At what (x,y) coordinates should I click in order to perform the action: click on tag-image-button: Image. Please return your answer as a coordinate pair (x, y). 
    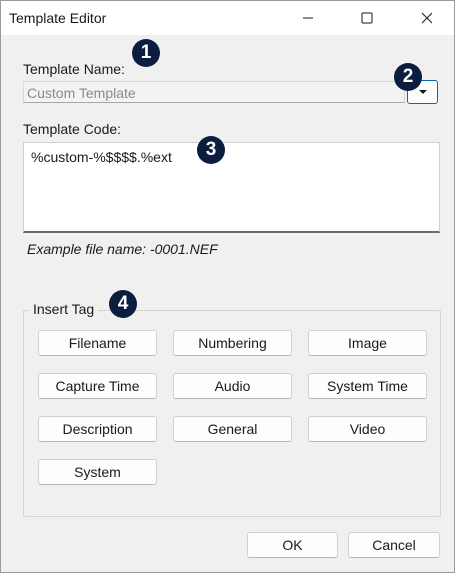
    Looking at the image, I should click on (367, 343).